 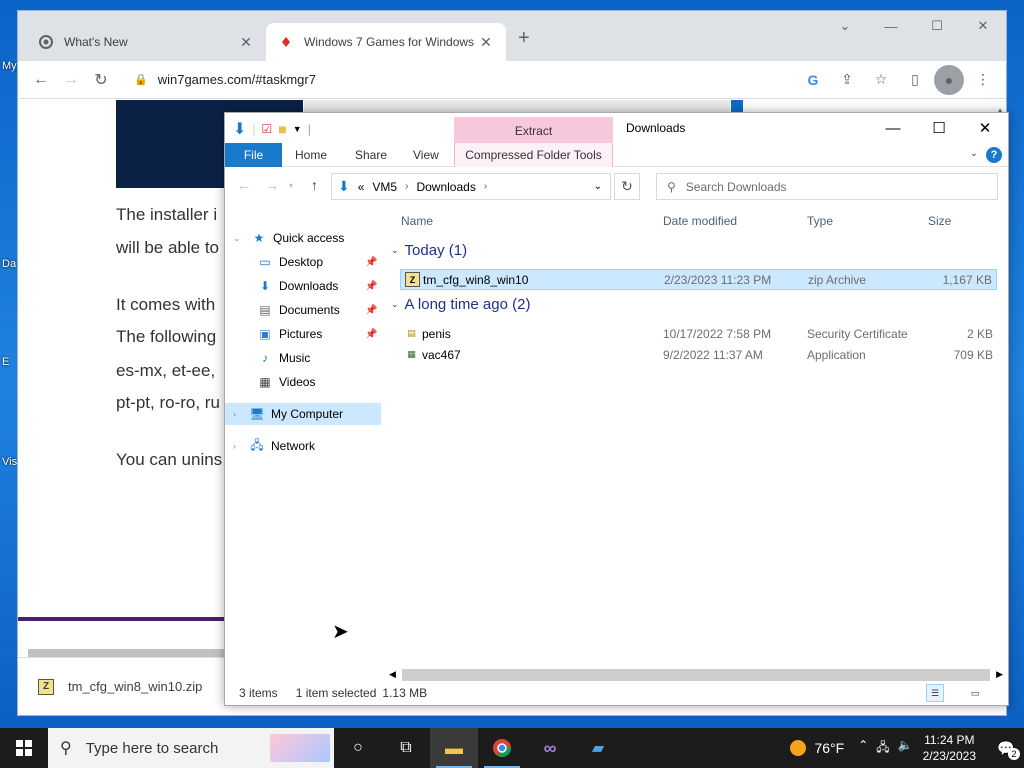 What do you see at coordinates (9, 264) in the screenshot?
I see `desktop-icon-label: Da` at bounding box center [9, 264].